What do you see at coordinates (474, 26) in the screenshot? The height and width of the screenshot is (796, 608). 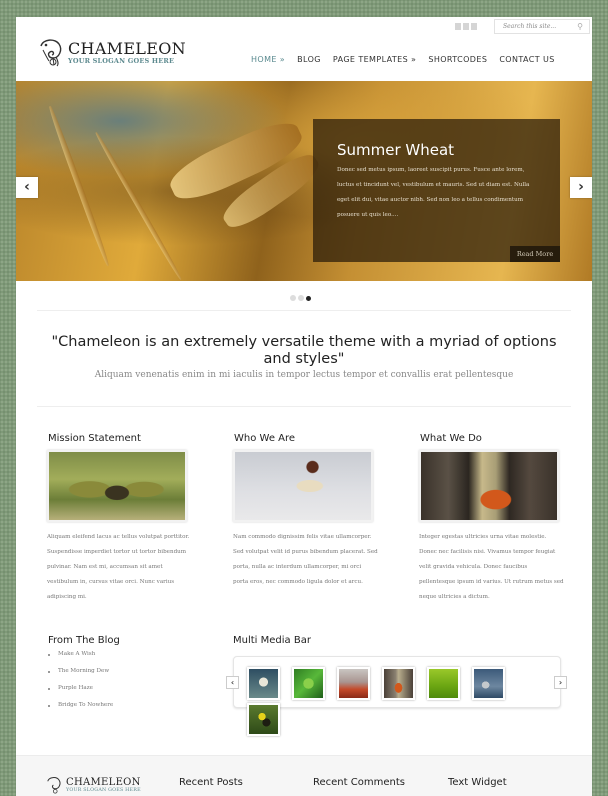 I see `facebook-icon` at bounding box center [474, 26].